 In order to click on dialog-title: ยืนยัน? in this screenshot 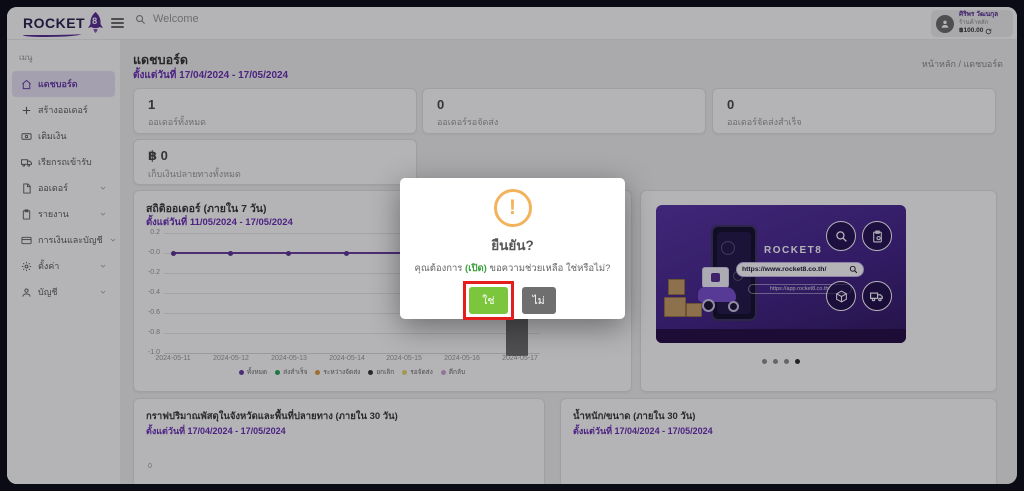, I will do `click(512, 245)`.